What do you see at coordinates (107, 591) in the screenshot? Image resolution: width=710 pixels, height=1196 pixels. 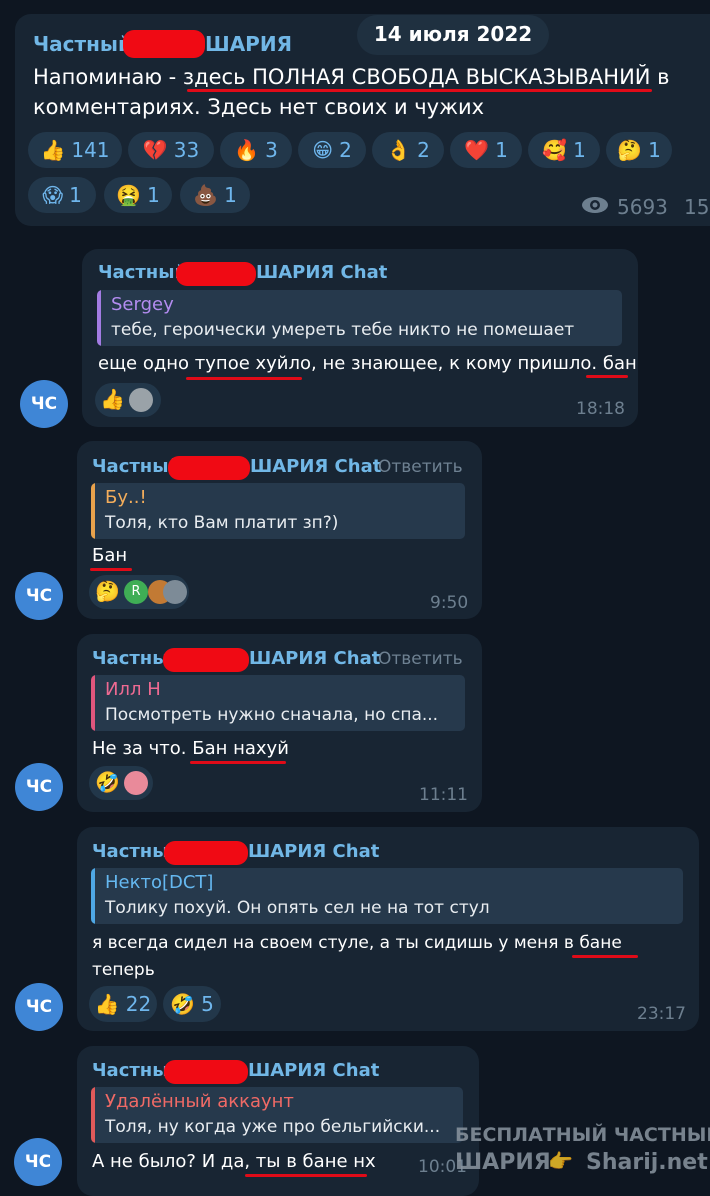 I see `thinking-face-icon: 🤔` at bounding box center [107, 591].